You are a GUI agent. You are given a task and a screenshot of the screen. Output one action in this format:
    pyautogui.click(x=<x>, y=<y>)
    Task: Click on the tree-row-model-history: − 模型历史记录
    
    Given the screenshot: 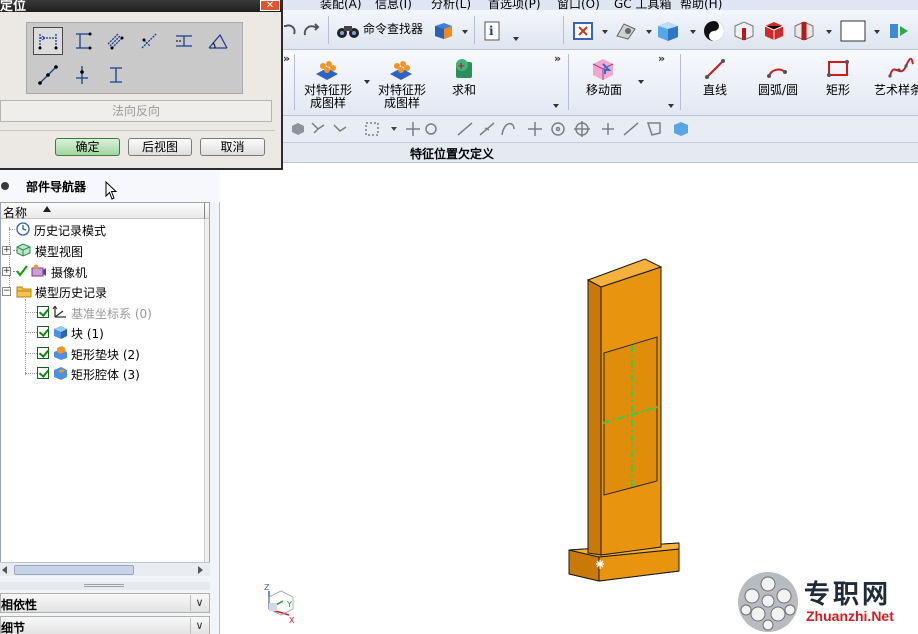 What is the action you would take?
    pyautogui.click(x=105, y=291)
    